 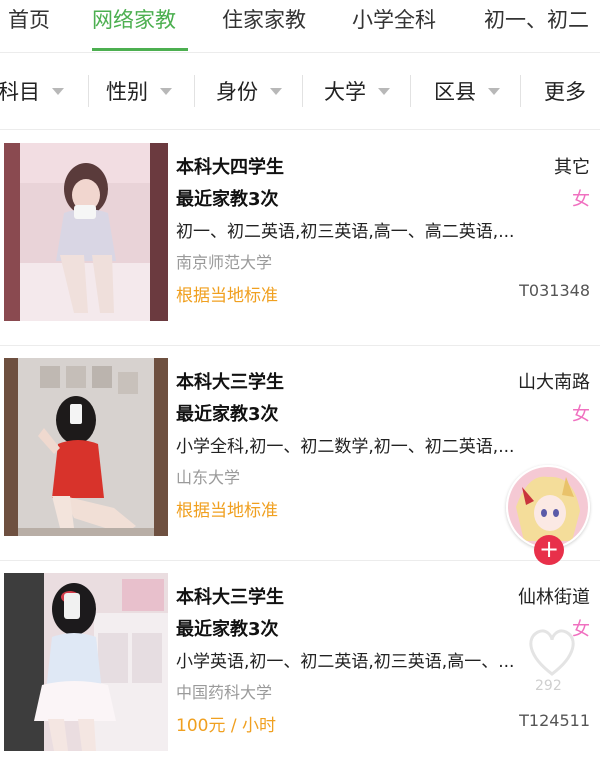 I want to click on filter-gender: 性别, so click(x=139, y=91).